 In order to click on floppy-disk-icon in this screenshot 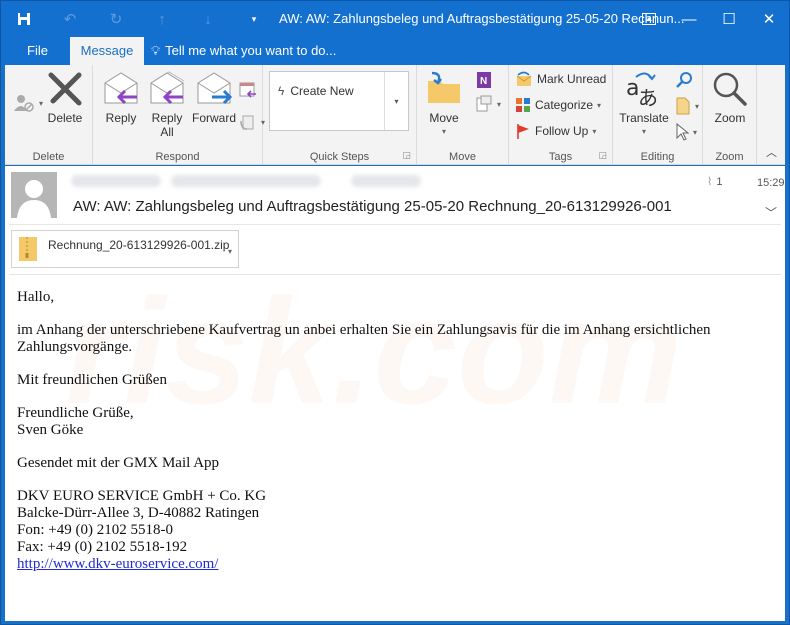, I will do `click(24, 19)`.